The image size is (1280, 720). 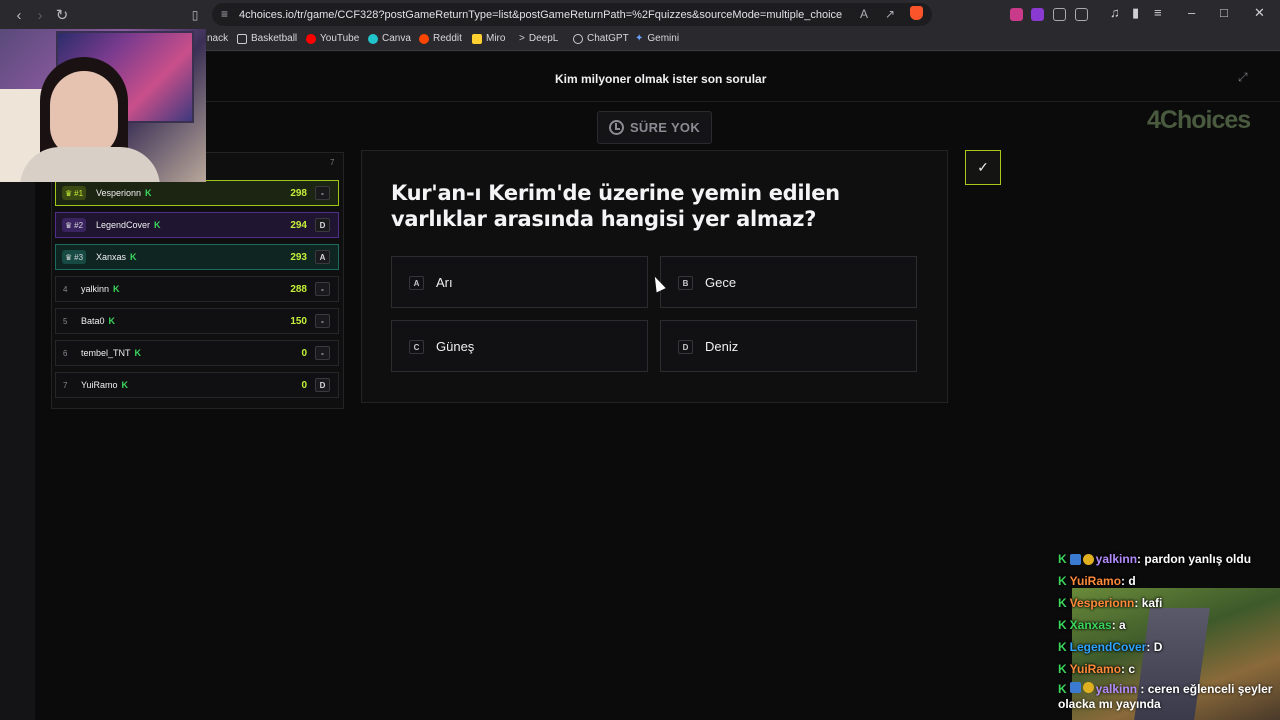 I want to click on menu-icon: ≡, so click(x=1158, y=12).